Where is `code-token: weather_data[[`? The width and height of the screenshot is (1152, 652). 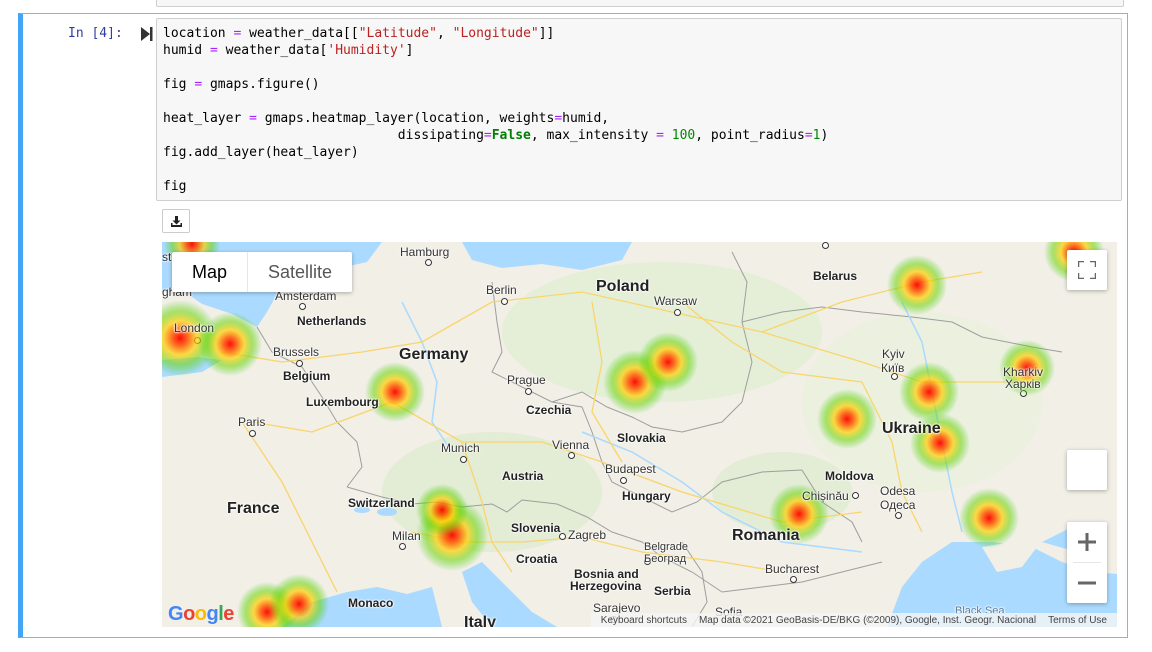 code-token: weather_data[[ is located at coordinates (300, 33).